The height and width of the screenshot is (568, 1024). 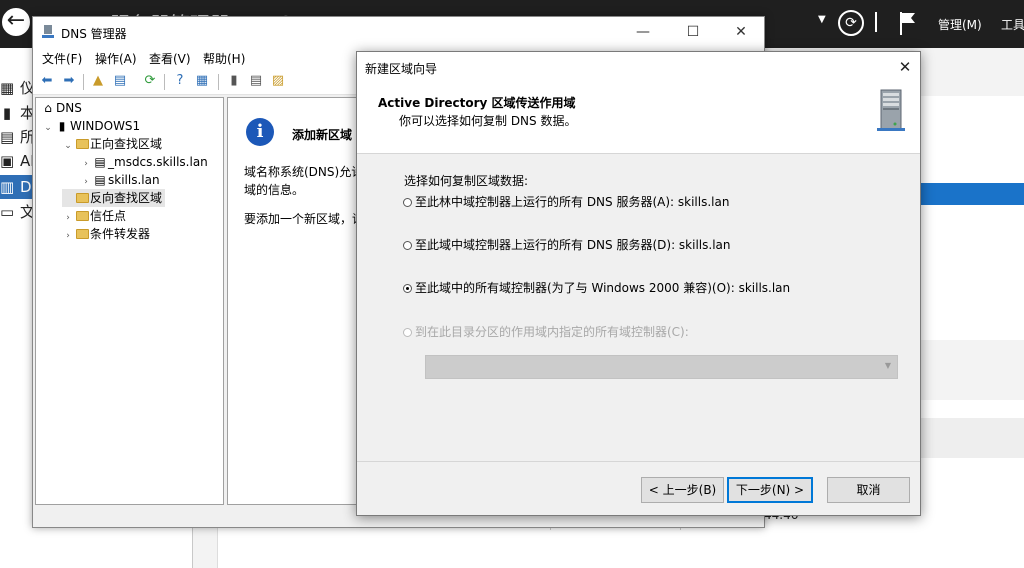 What do you see at coordinates (407, 332) in the screenshot?
I see `radio-button-disabled` at bounding box center [407, 332].